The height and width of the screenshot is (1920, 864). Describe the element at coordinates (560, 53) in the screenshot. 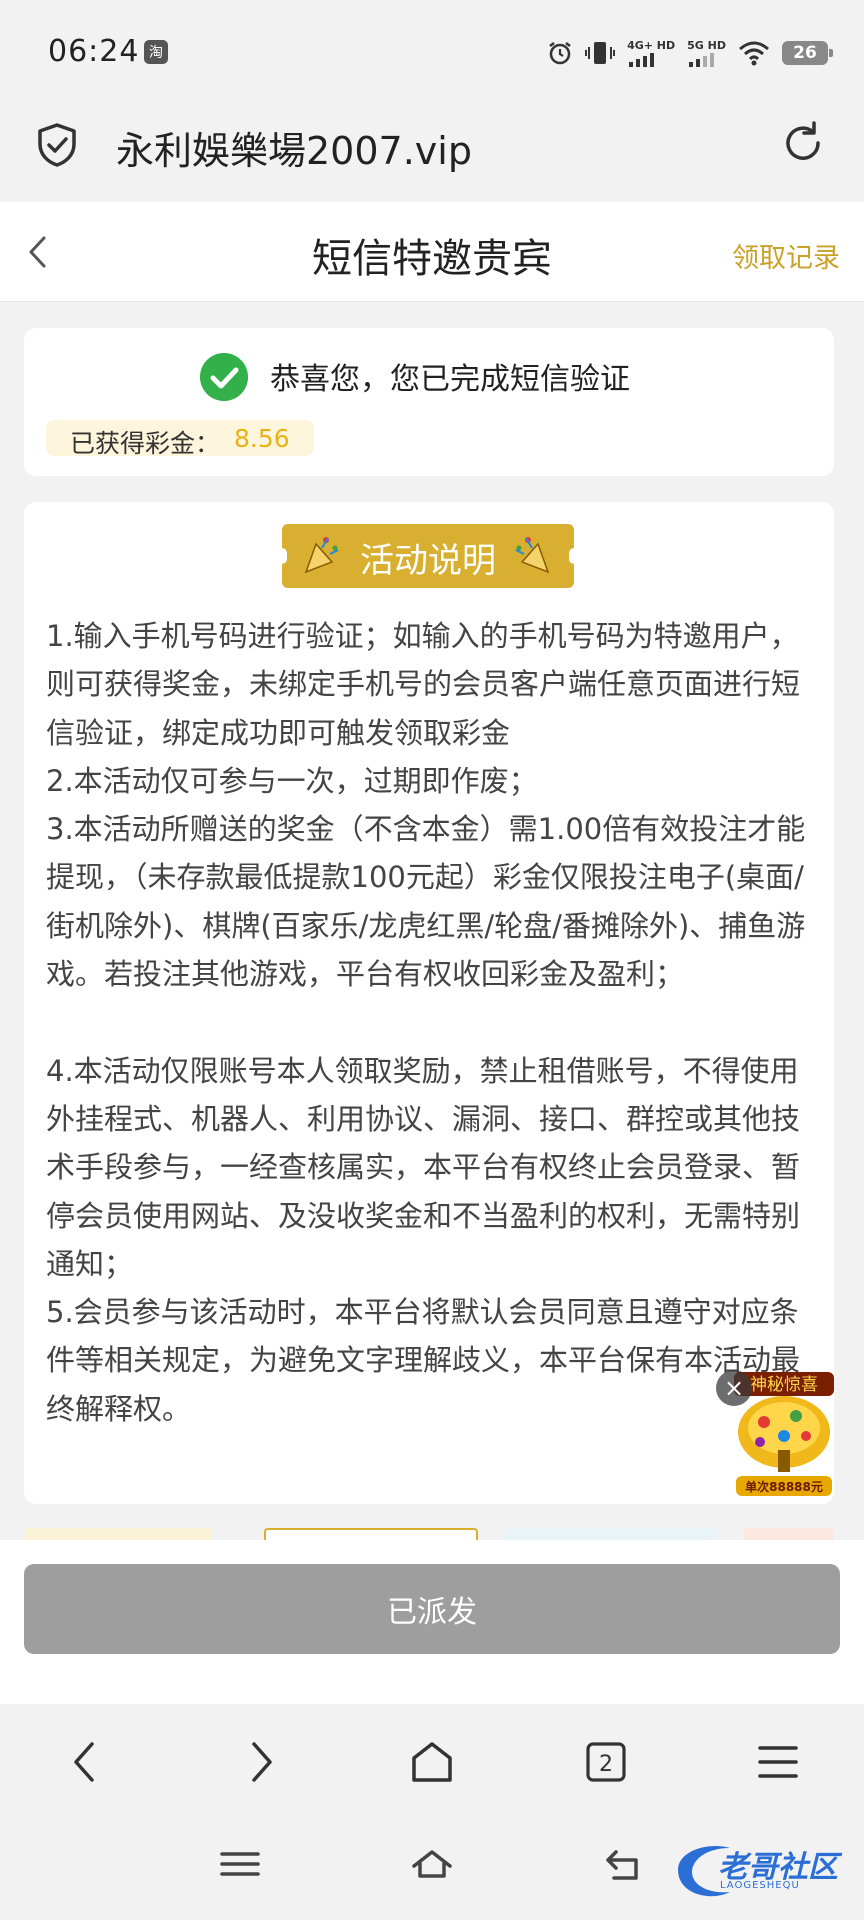

I see `alarm-icon` at that location.